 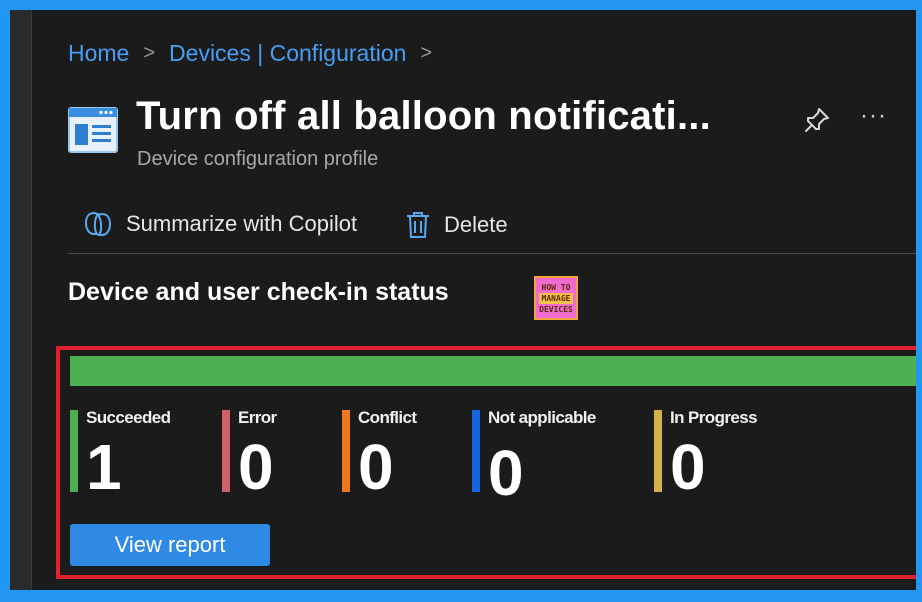 What do you see at coordinates (346, 451) in the screenshot?
I see `stat-conflict-bar` at bounding box center [346, 451].